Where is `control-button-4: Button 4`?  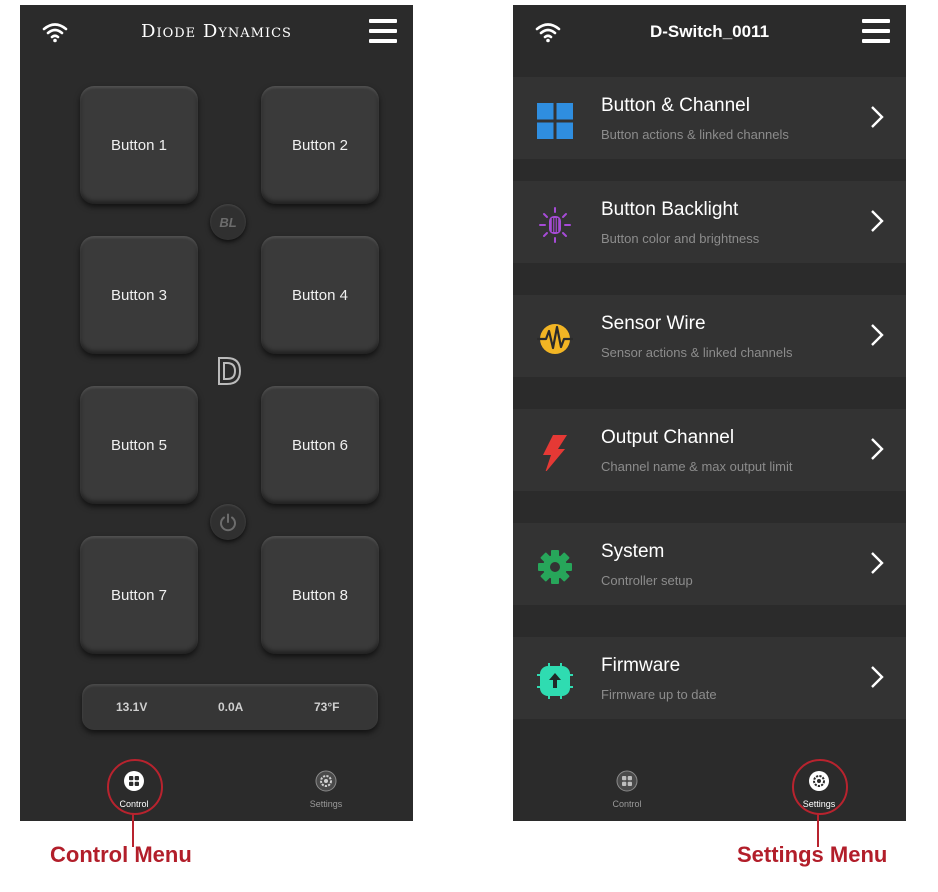
control-button-4: Button 4 is located at coordinates (320, 295).